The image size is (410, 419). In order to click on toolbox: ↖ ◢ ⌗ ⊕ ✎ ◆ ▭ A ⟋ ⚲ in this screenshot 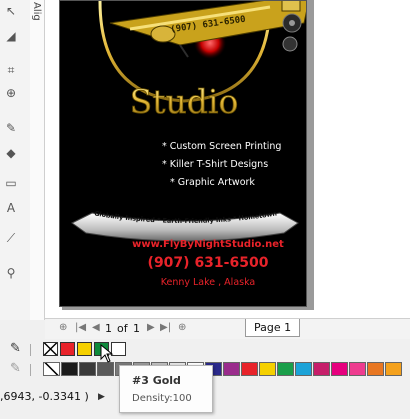, I will do `click(15, 160)`.